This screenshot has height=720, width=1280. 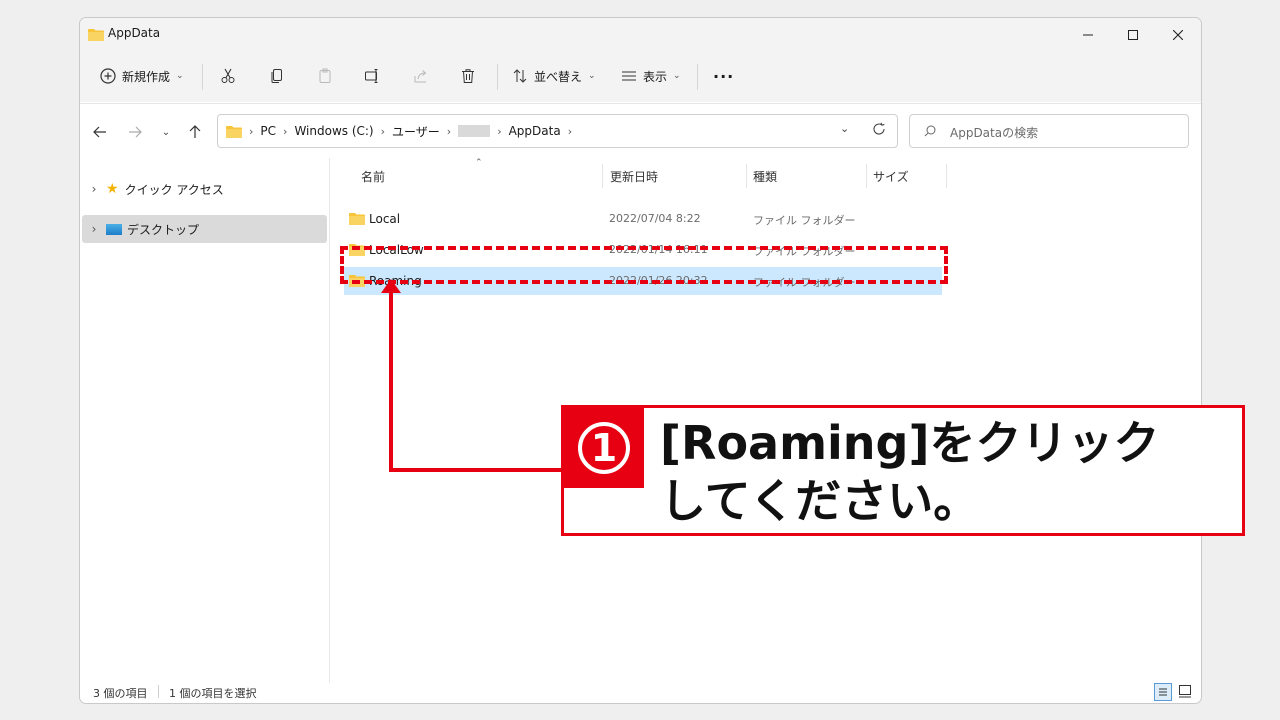 I want to click on selection-count: 1 個の項目を選択, so click(x=213, y=693).